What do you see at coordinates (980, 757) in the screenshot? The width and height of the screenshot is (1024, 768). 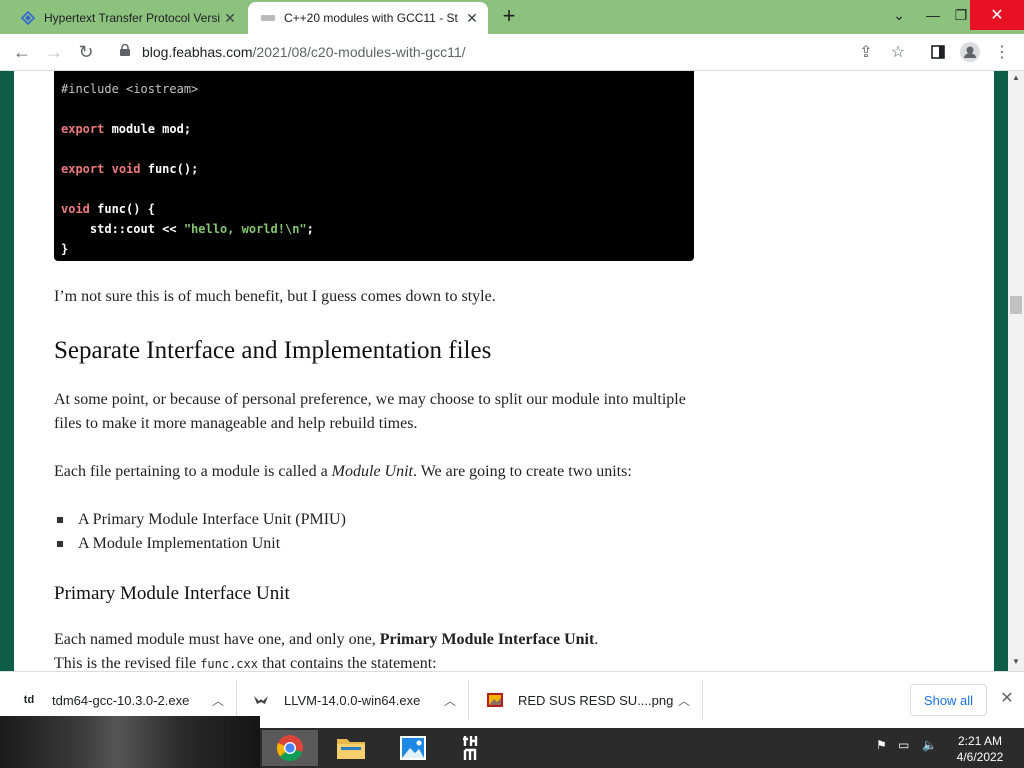 I see `clock-date: 4/6/2022` at bounding box center [980, 757].